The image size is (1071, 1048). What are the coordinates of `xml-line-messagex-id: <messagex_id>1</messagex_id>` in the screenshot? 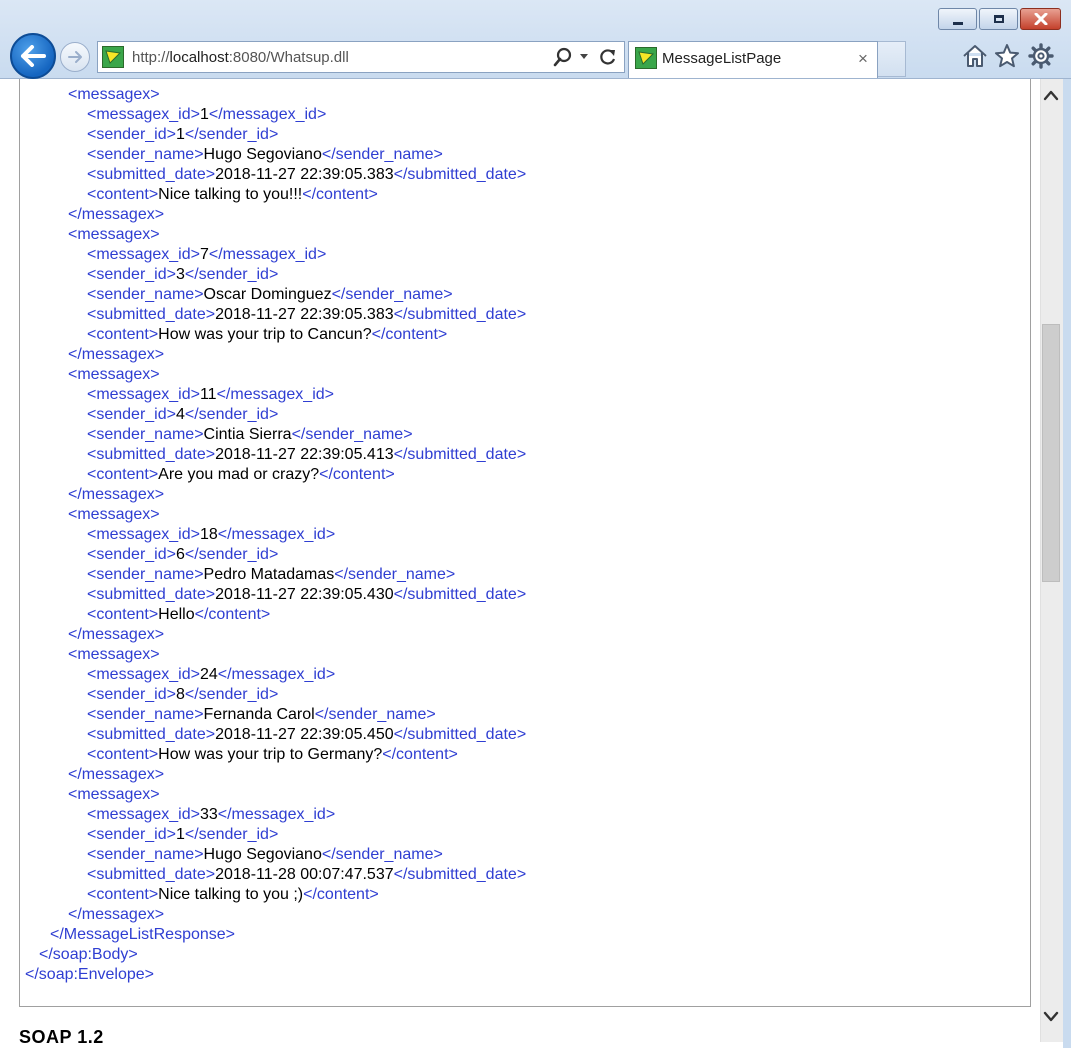 It's located at (206, 115).